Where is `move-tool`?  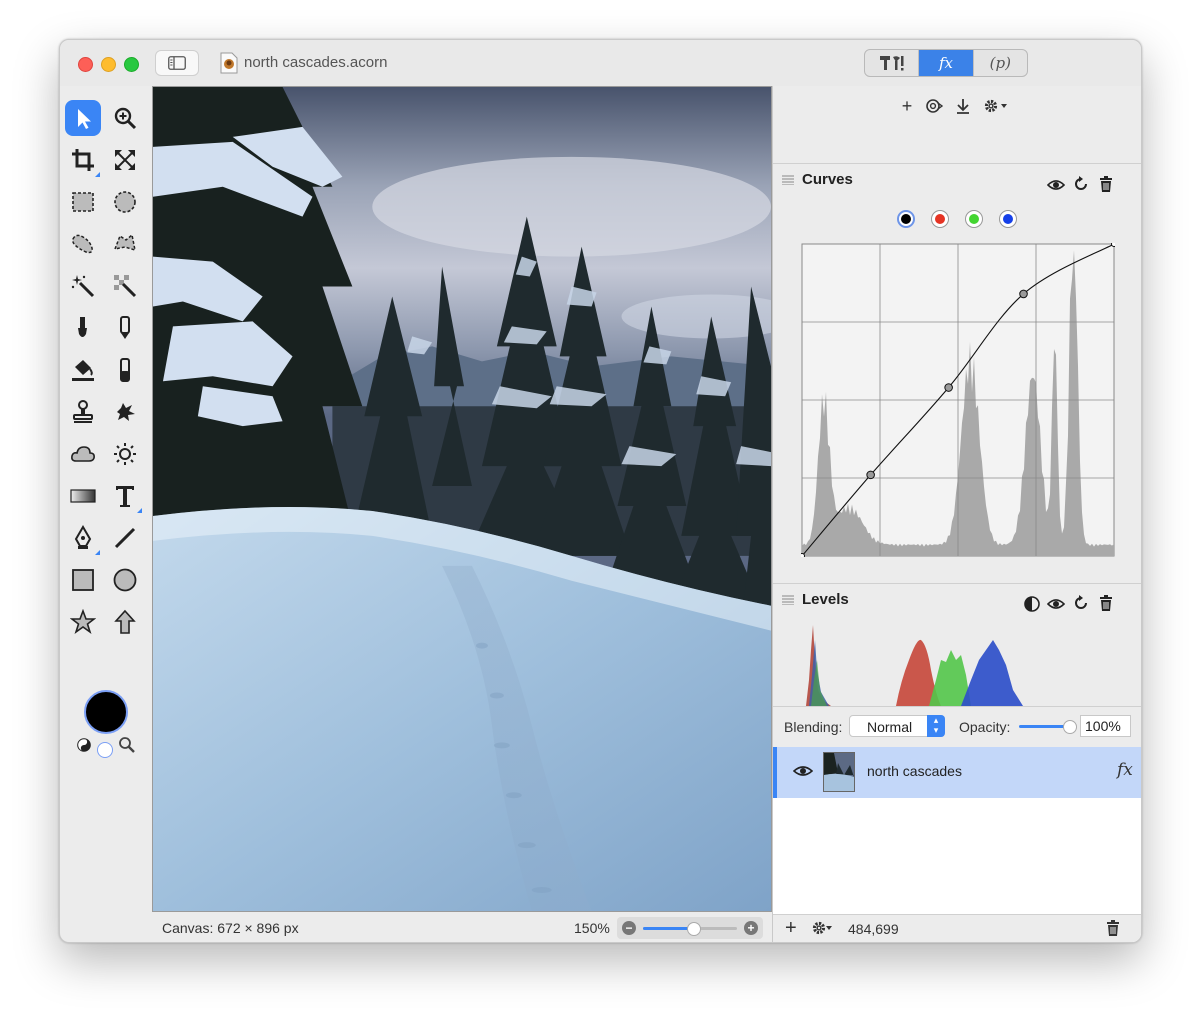
move-tool is located at coordinates (83, 118).